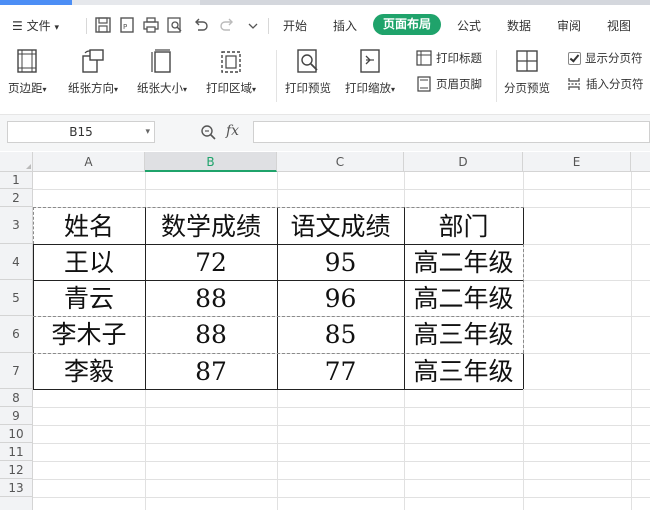 The height and width of the screenshot is (510, 650). I want to click on table-cell: 77, so click(340, 371).